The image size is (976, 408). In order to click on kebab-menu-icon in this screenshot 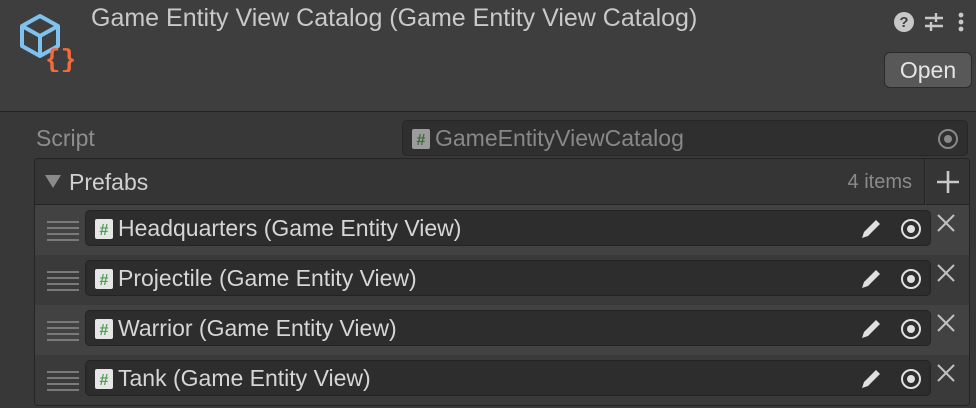, I will do `click(961, 22)`.